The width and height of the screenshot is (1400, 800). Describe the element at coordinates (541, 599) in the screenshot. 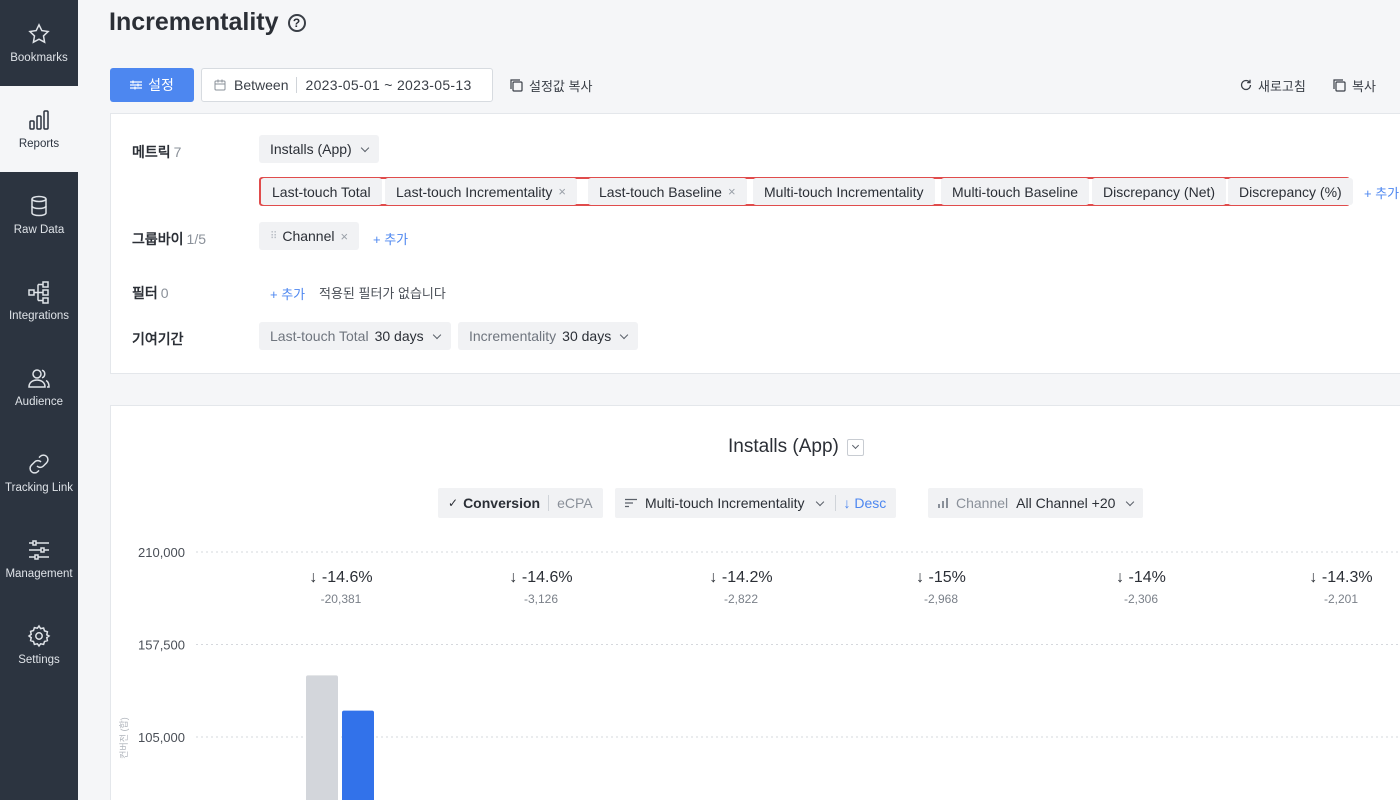

I see `change-value: -3,126` at that location.